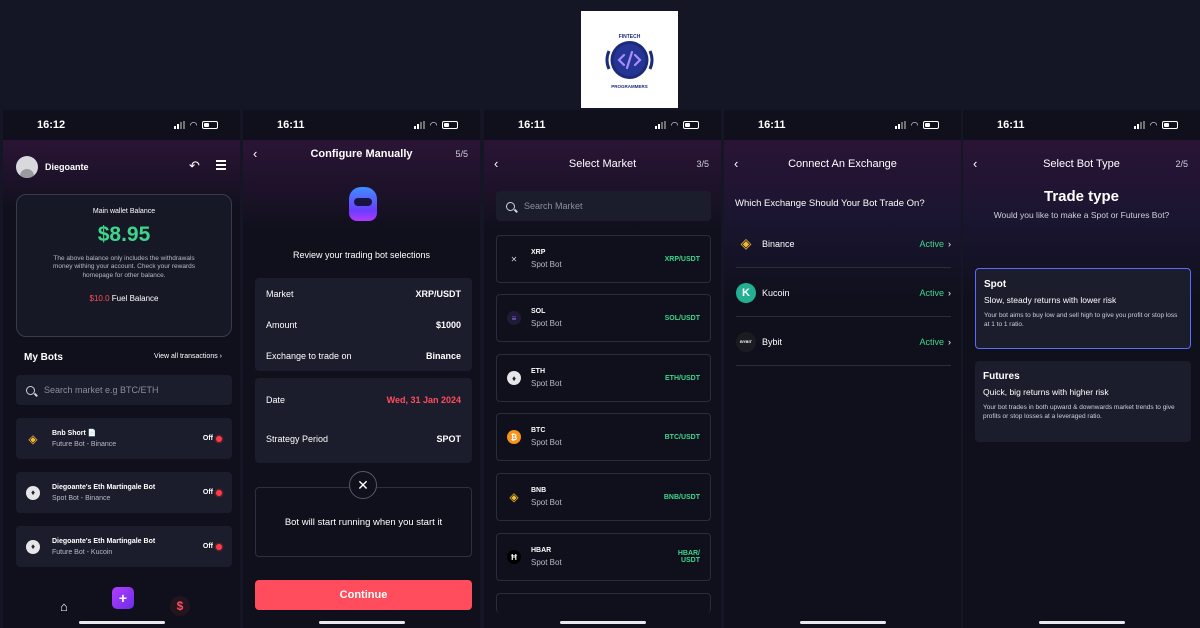  I want to click on page-title: Connect An Exchange, so click(842, 164).